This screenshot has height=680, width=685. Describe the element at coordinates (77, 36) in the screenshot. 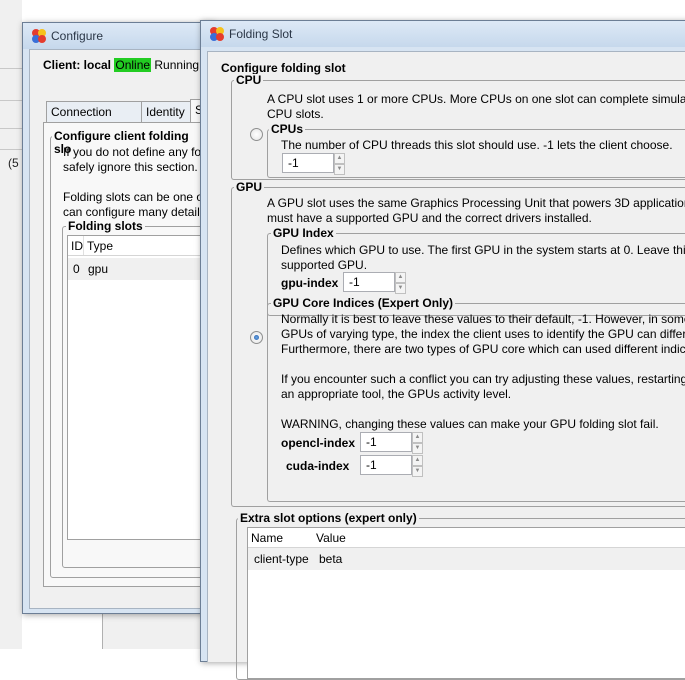

I see `configure-title: Configure` at that location.